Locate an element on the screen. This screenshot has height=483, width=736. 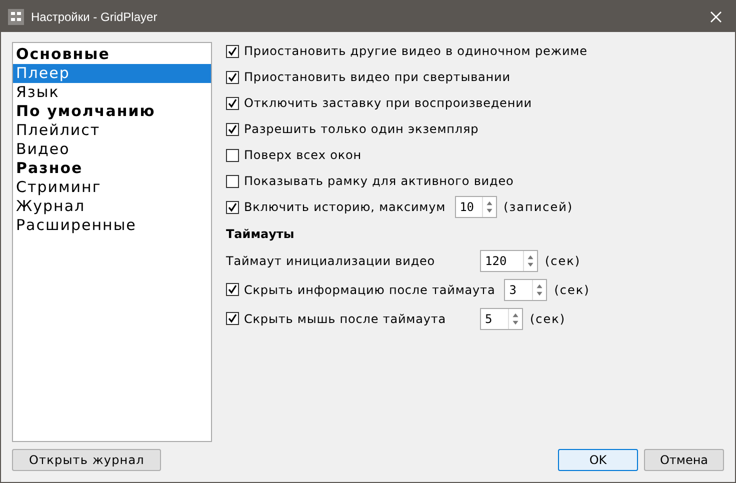
category-item: Видео is located at coordinates (112, 149).